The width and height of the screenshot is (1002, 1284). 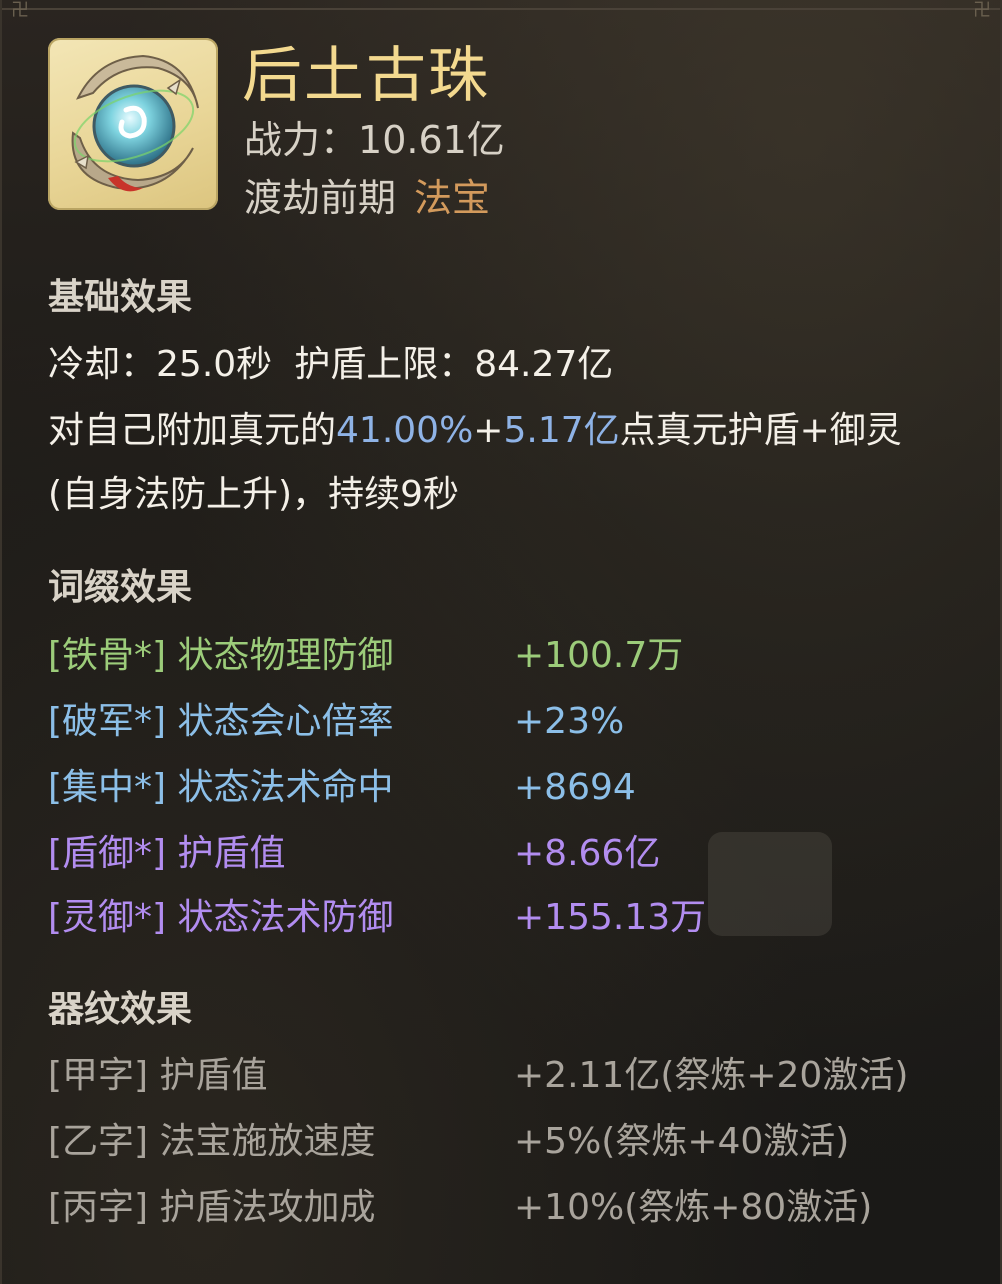 What do you see at coordinates (192, 430) in the screenshot?
I see `desc-part1: 对自己附加真元的` at bounding box center [192, 430].